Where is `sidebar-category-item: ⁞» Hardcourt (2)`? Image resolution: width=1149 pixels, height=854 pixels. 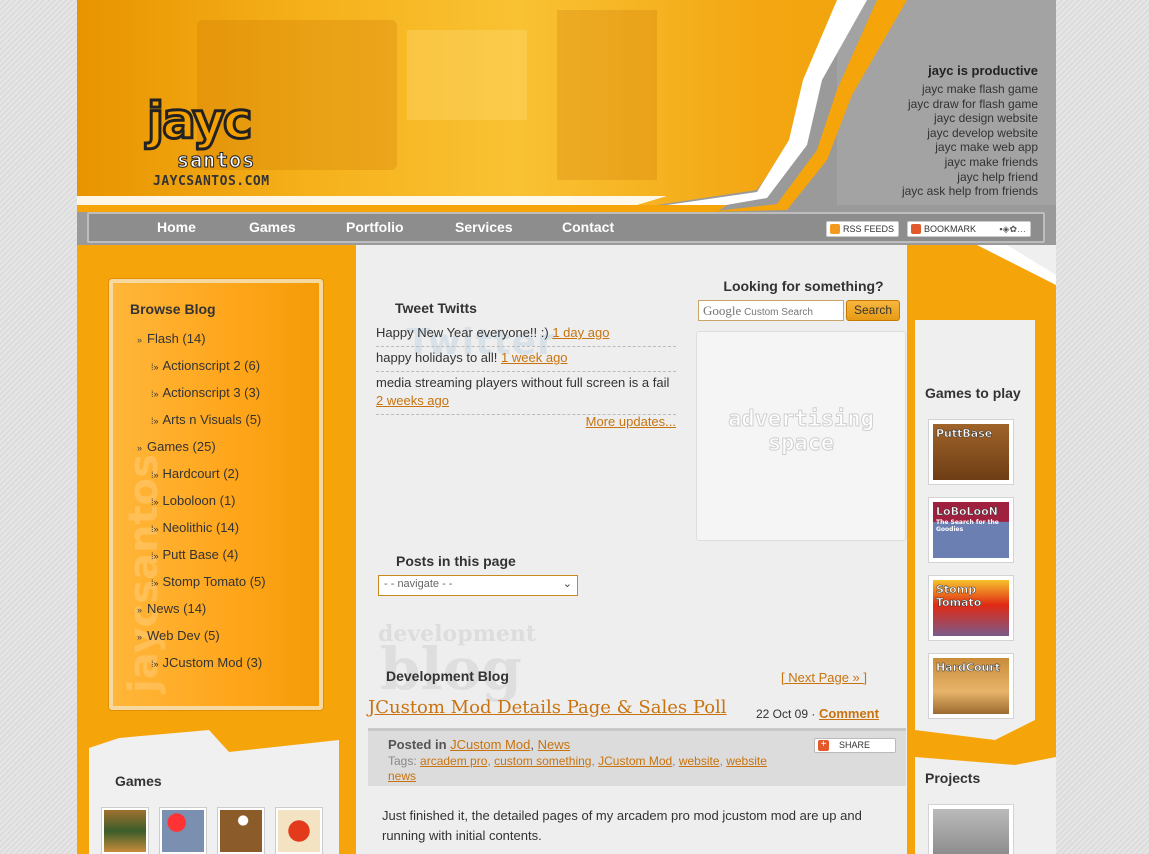 sidebar-category-item: ⁞» Hardcourt (2) is located at coordinates (195, 473).